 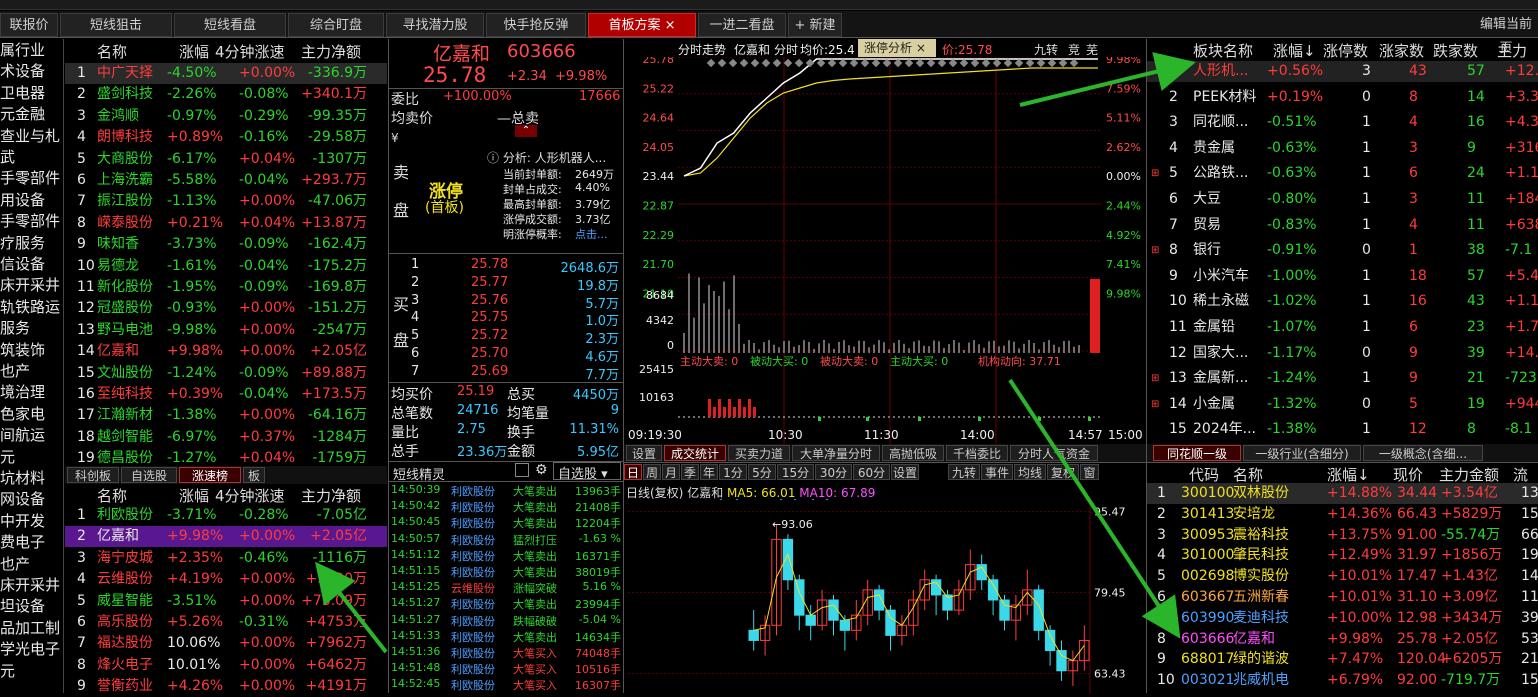 I want to click on table-row: 1 300100 双林股份 +14.88% 34.44 +3.54亿 13, so click(x=1342, y=493).